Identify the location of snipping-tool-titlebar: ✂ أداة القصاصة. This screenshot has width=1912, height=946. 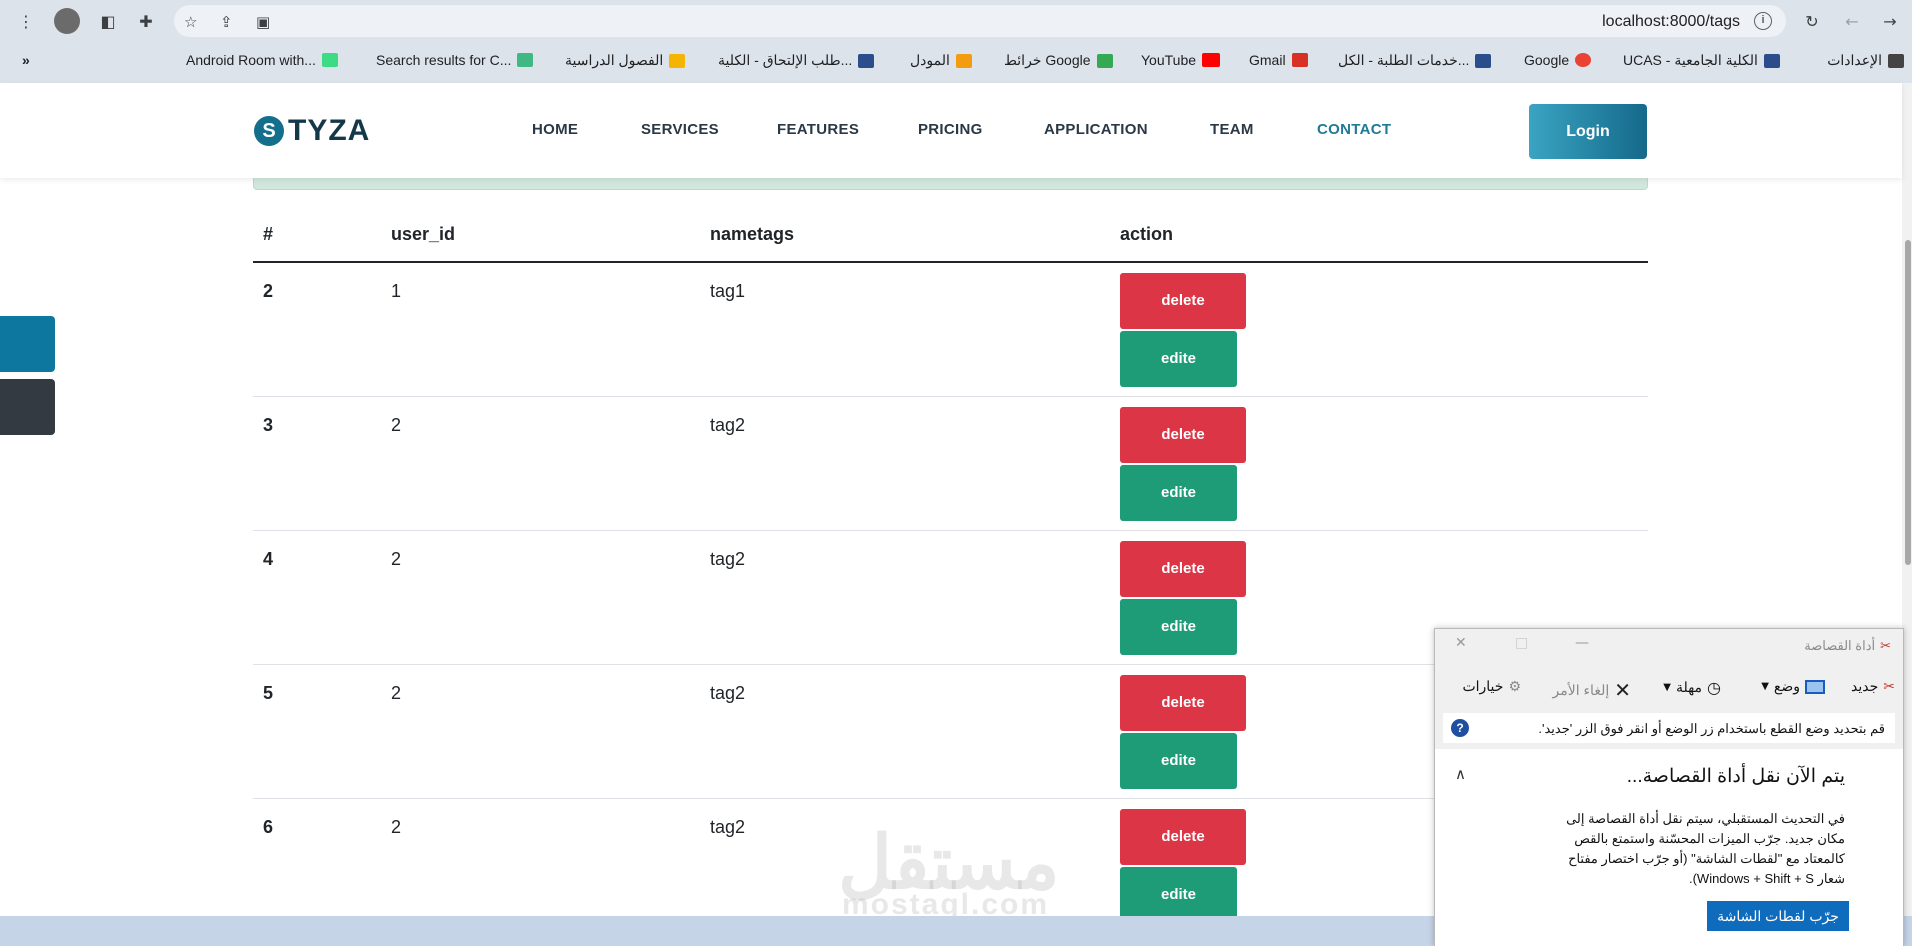
(1847, 646).